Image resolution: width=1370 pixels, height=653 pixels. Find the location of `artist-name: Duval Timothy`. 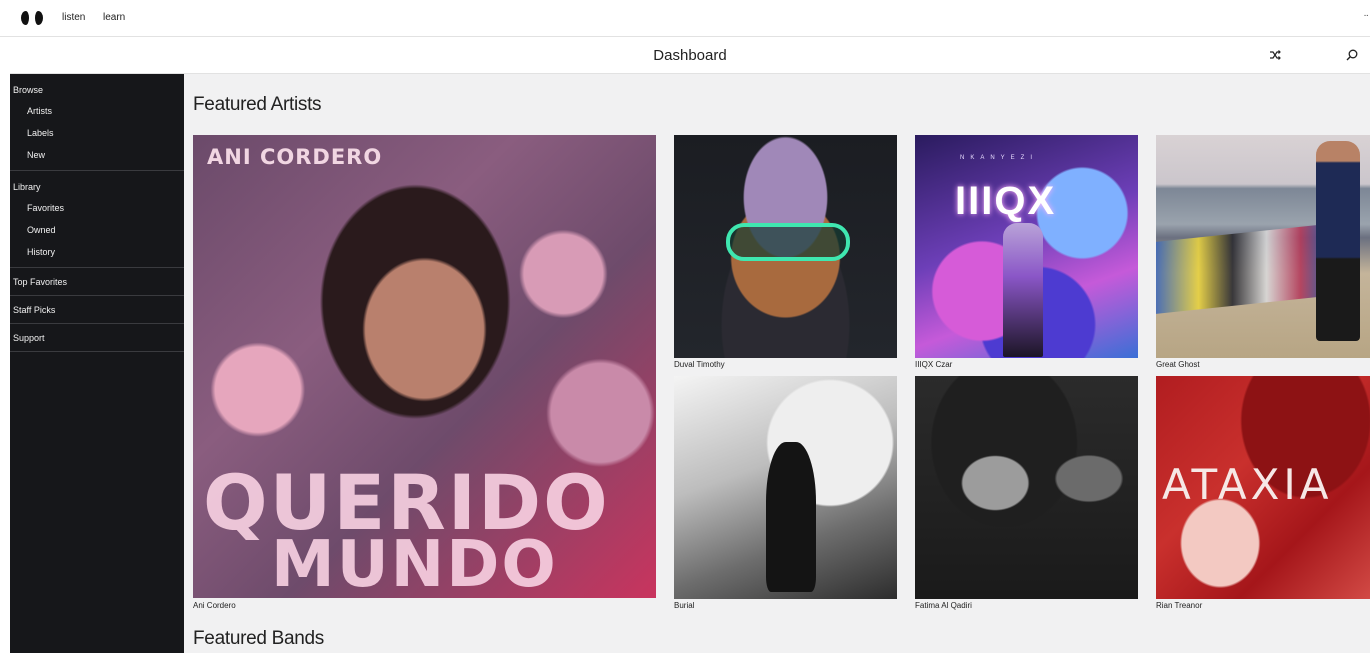

artist-name: Duval Timothy is located at coordinates (699, 364).